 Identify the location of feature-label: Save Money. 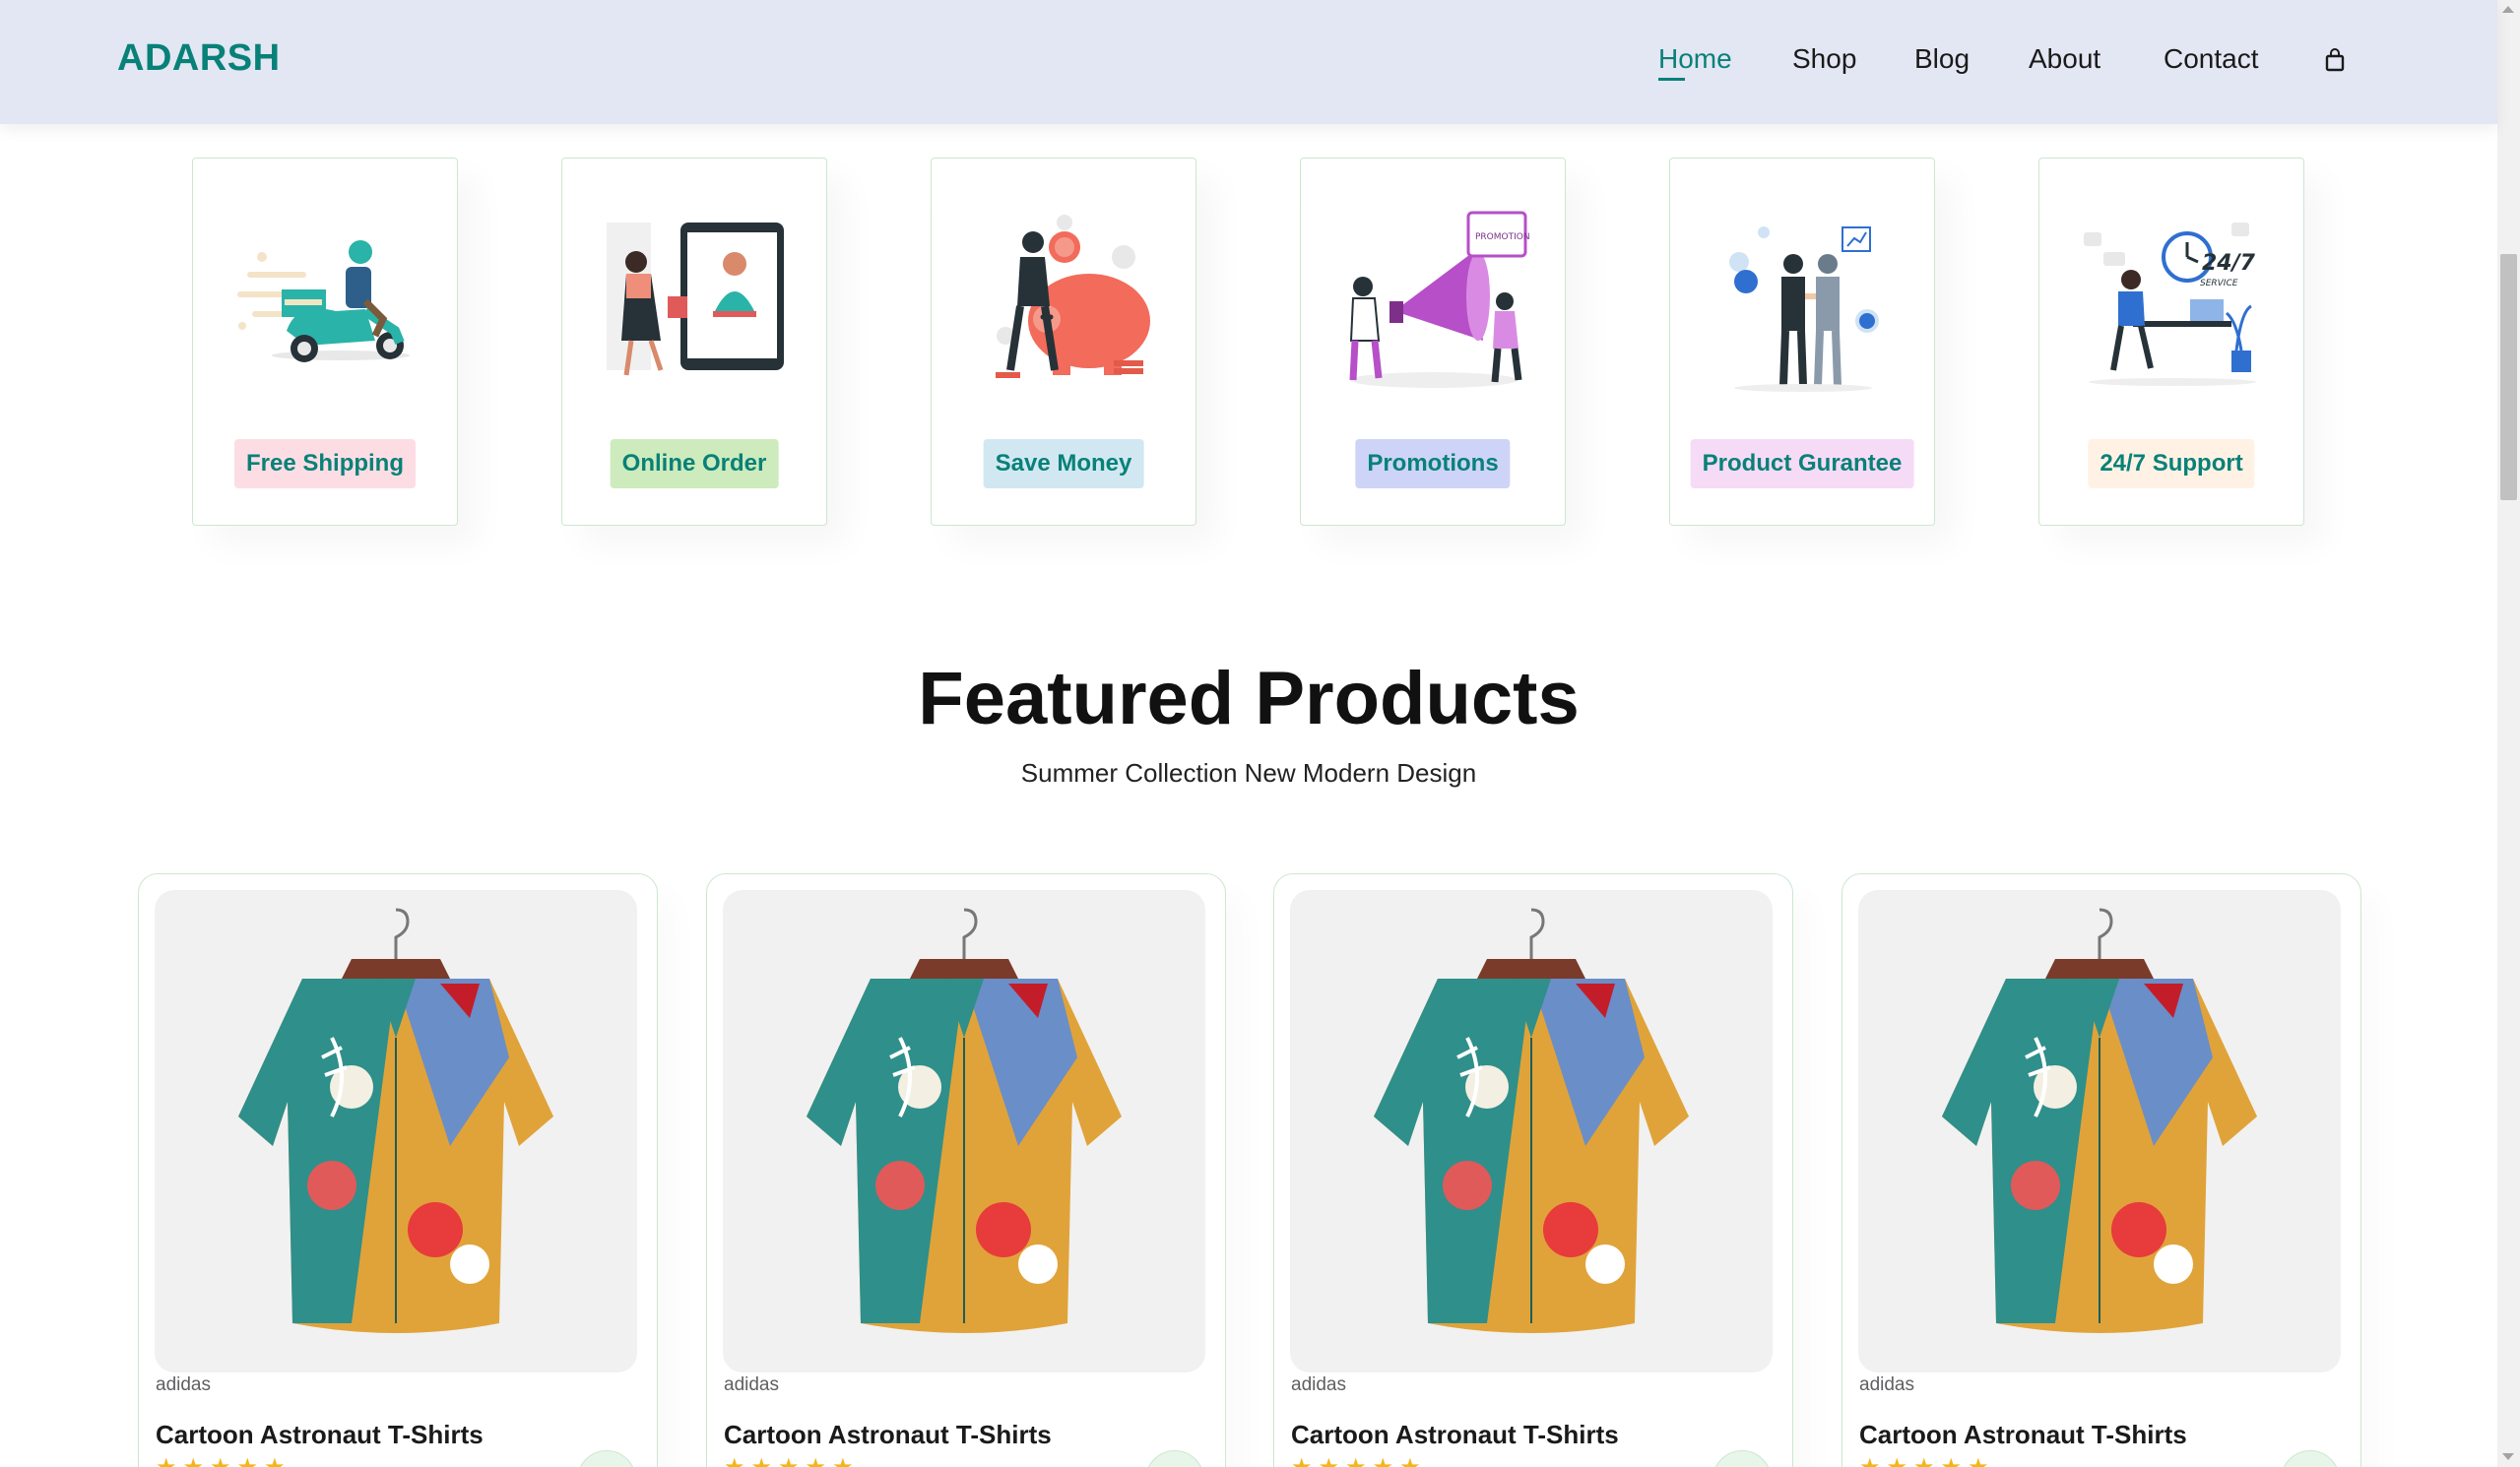
(1063, 463).